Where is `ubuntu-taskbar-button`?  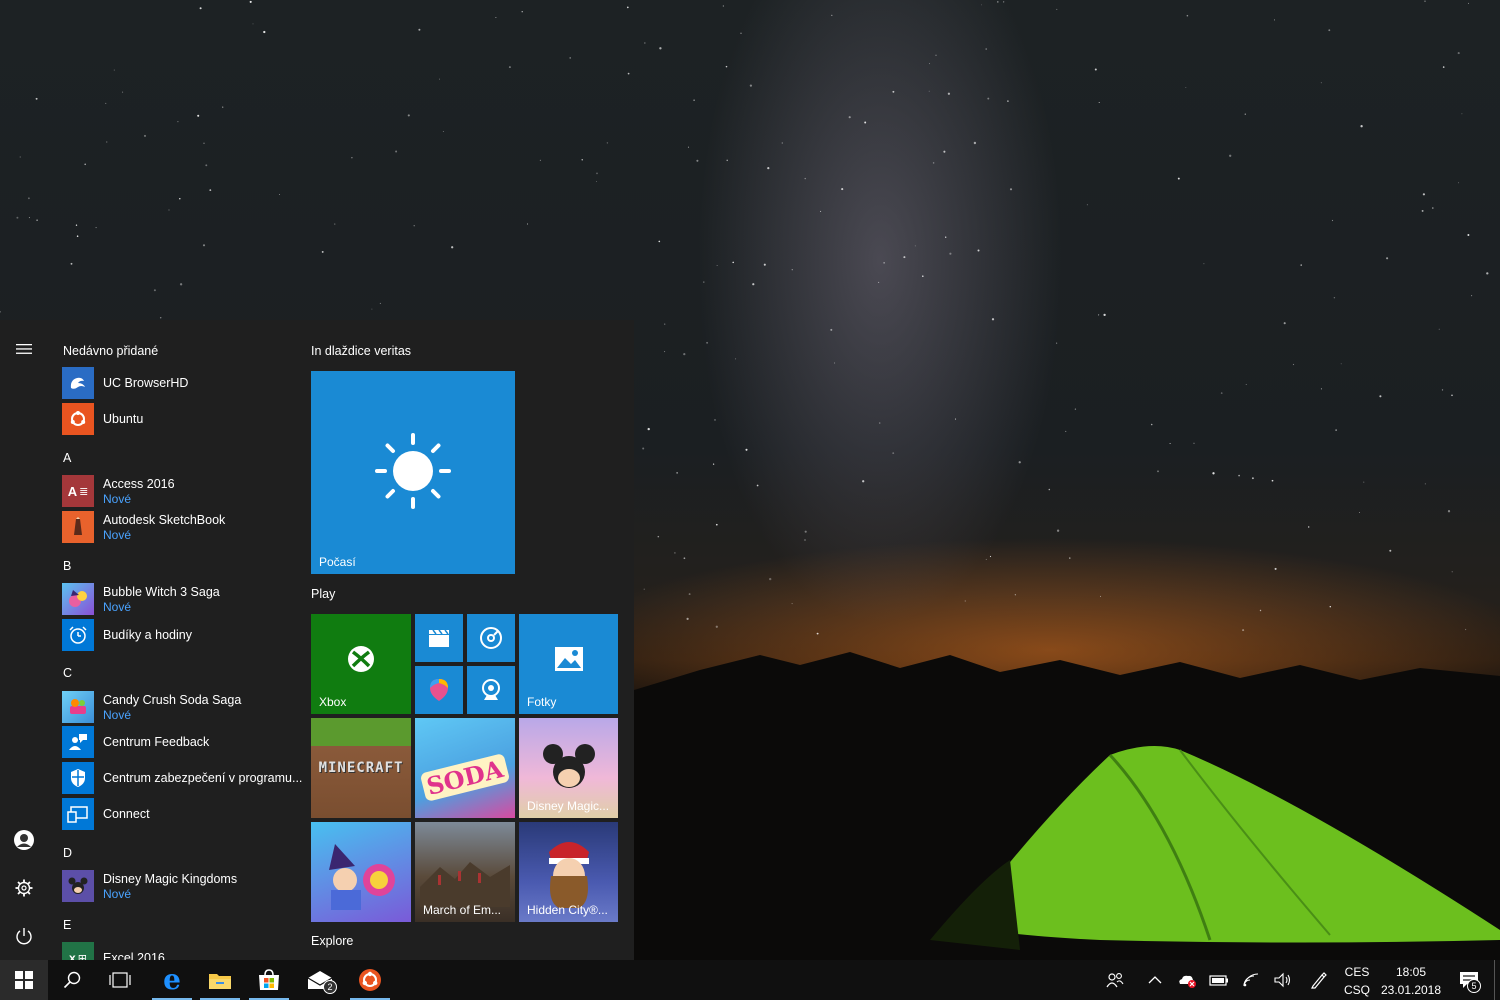
ubuntu-taskbar-button is located at coordinates (370, 980).